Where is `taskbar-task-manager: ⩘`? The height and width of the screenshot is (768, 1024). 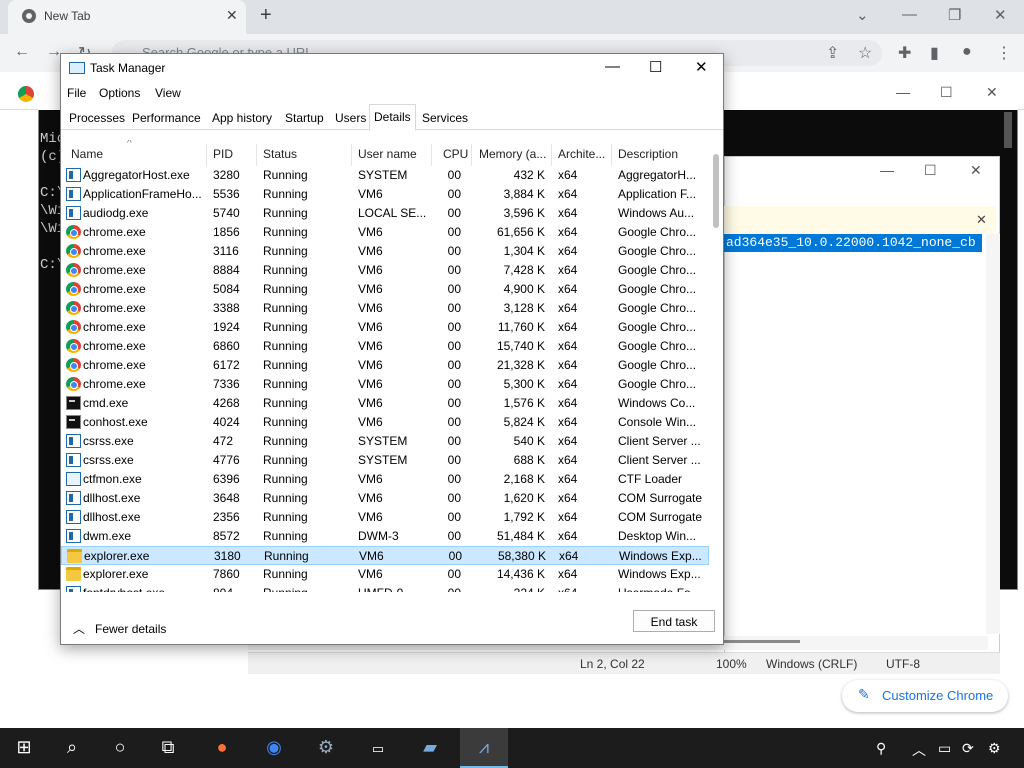
taskbar-task-manager: ⩘ is located at coordinates (484, 748).